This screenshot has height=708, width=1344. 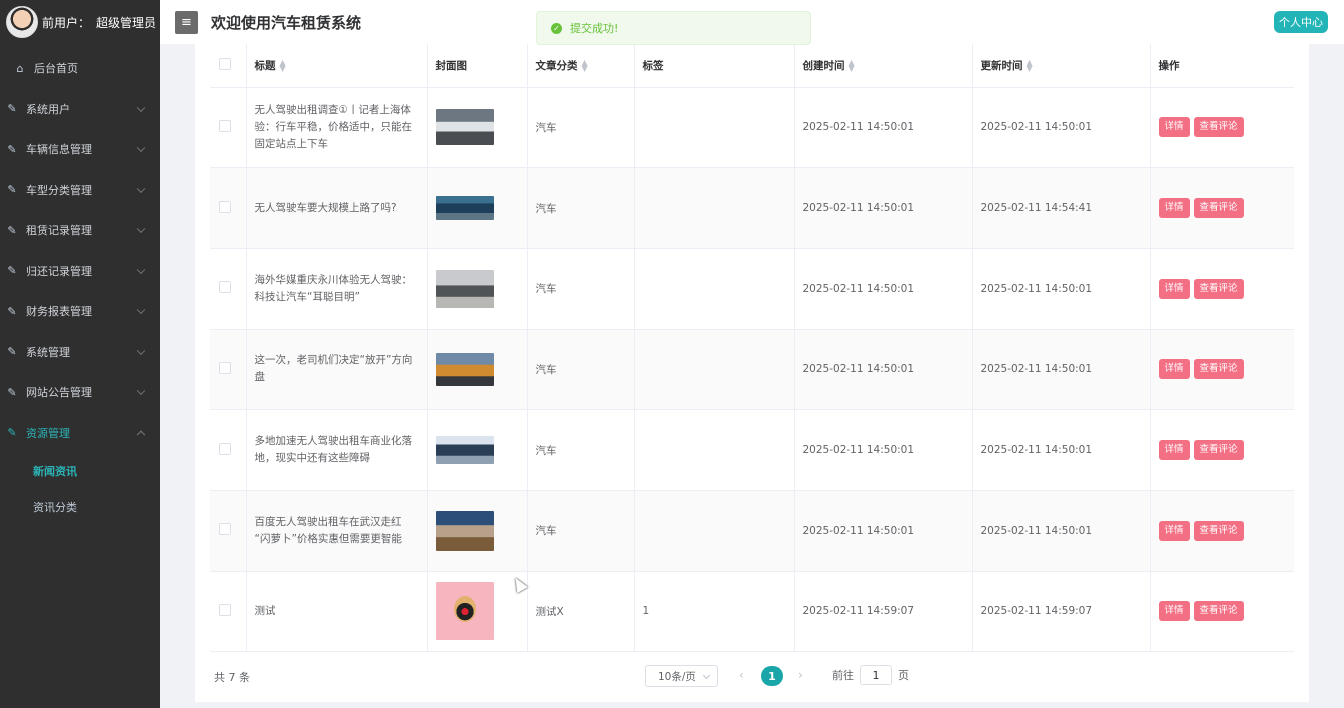 What do you see at coordinates (80, 68) in the screenshot?
I see `sidebar-item-home: ⌂ 后台首页` at bounding box center [80, 68].